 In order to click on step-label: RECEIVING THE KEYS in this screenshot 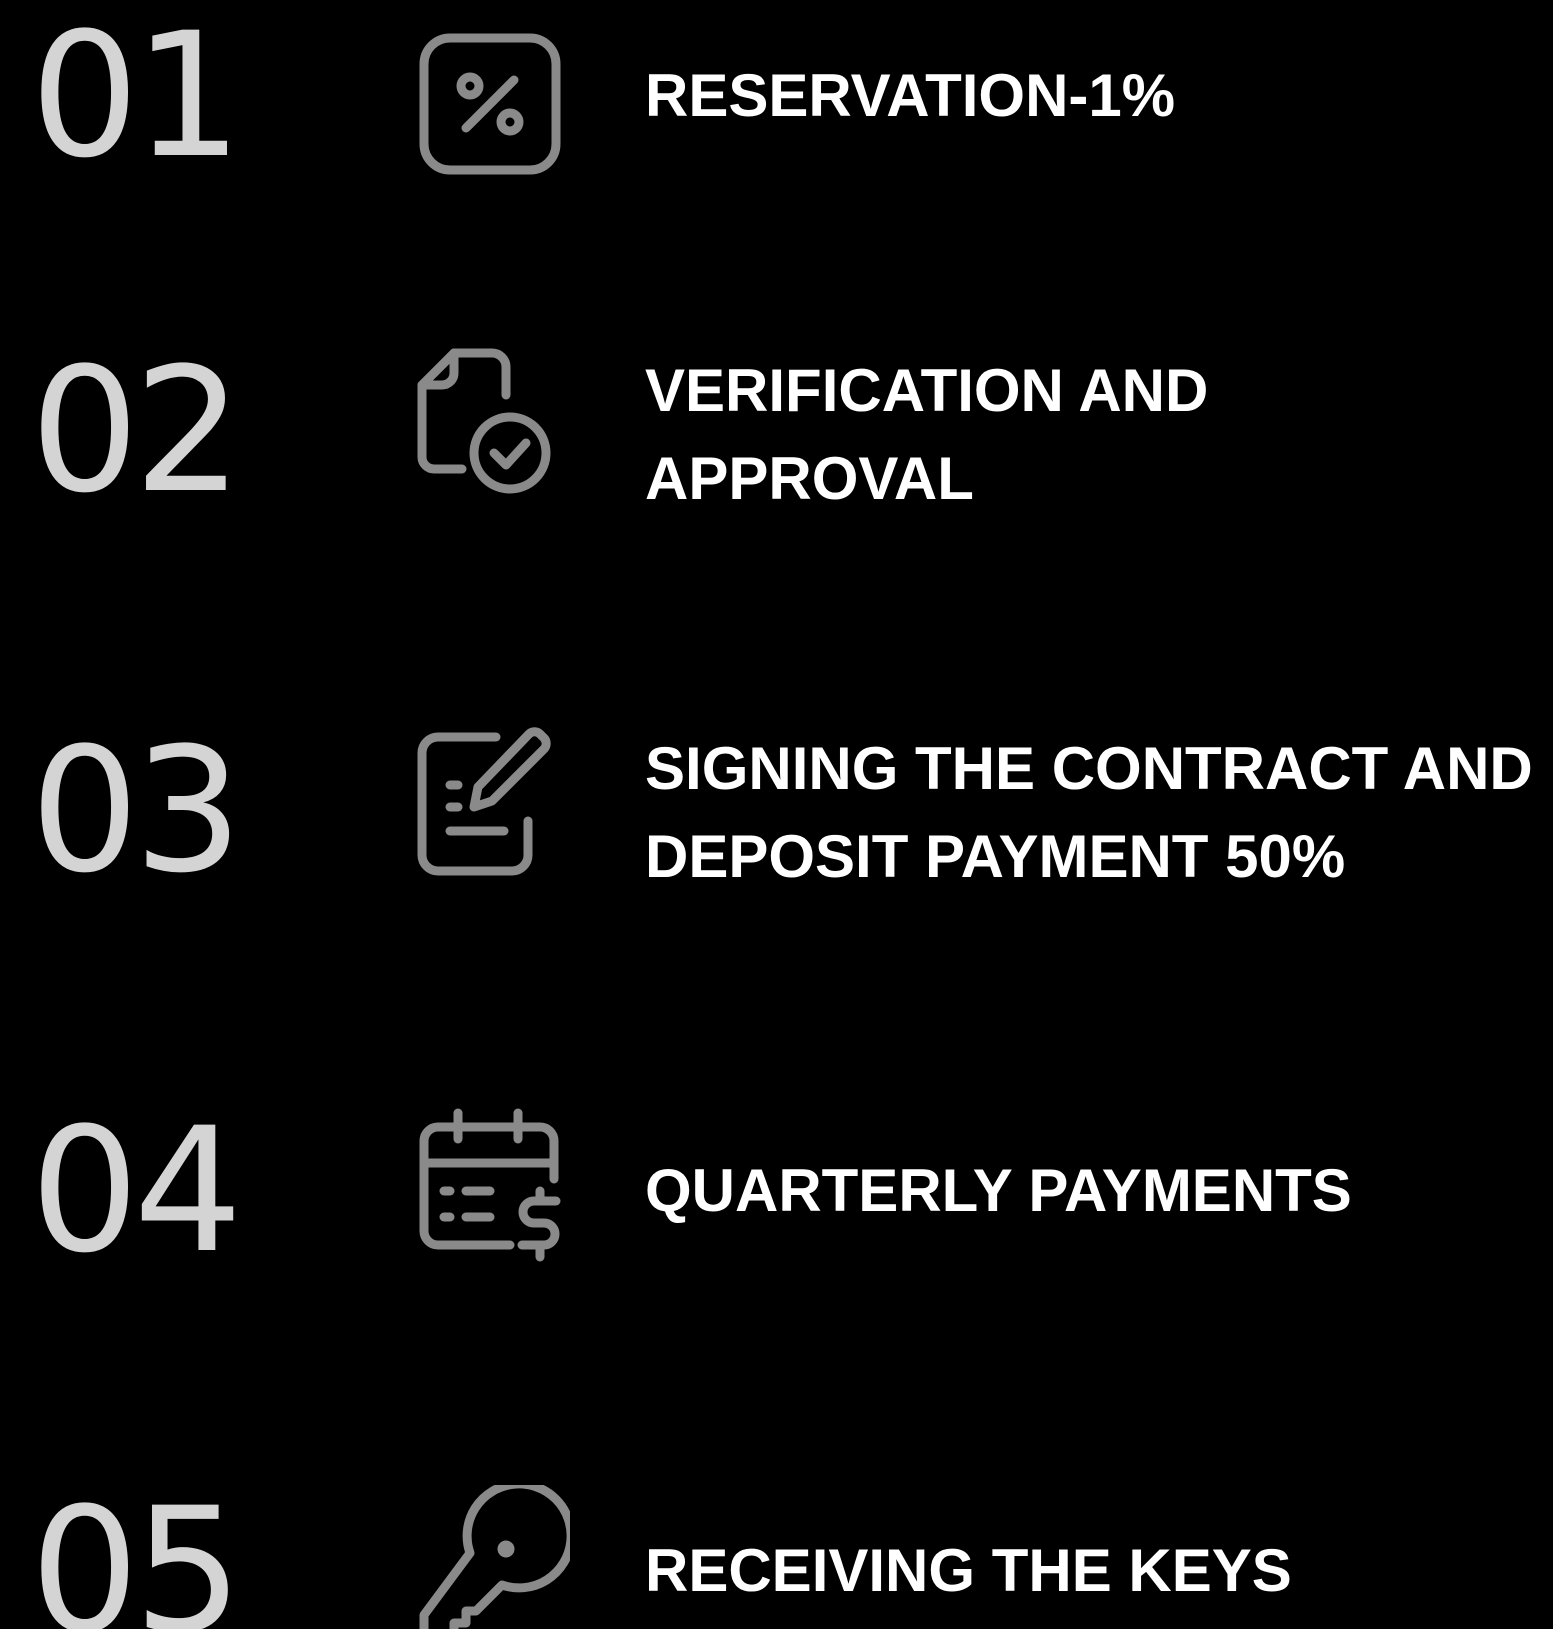, I will do `click(968, 1571)`.